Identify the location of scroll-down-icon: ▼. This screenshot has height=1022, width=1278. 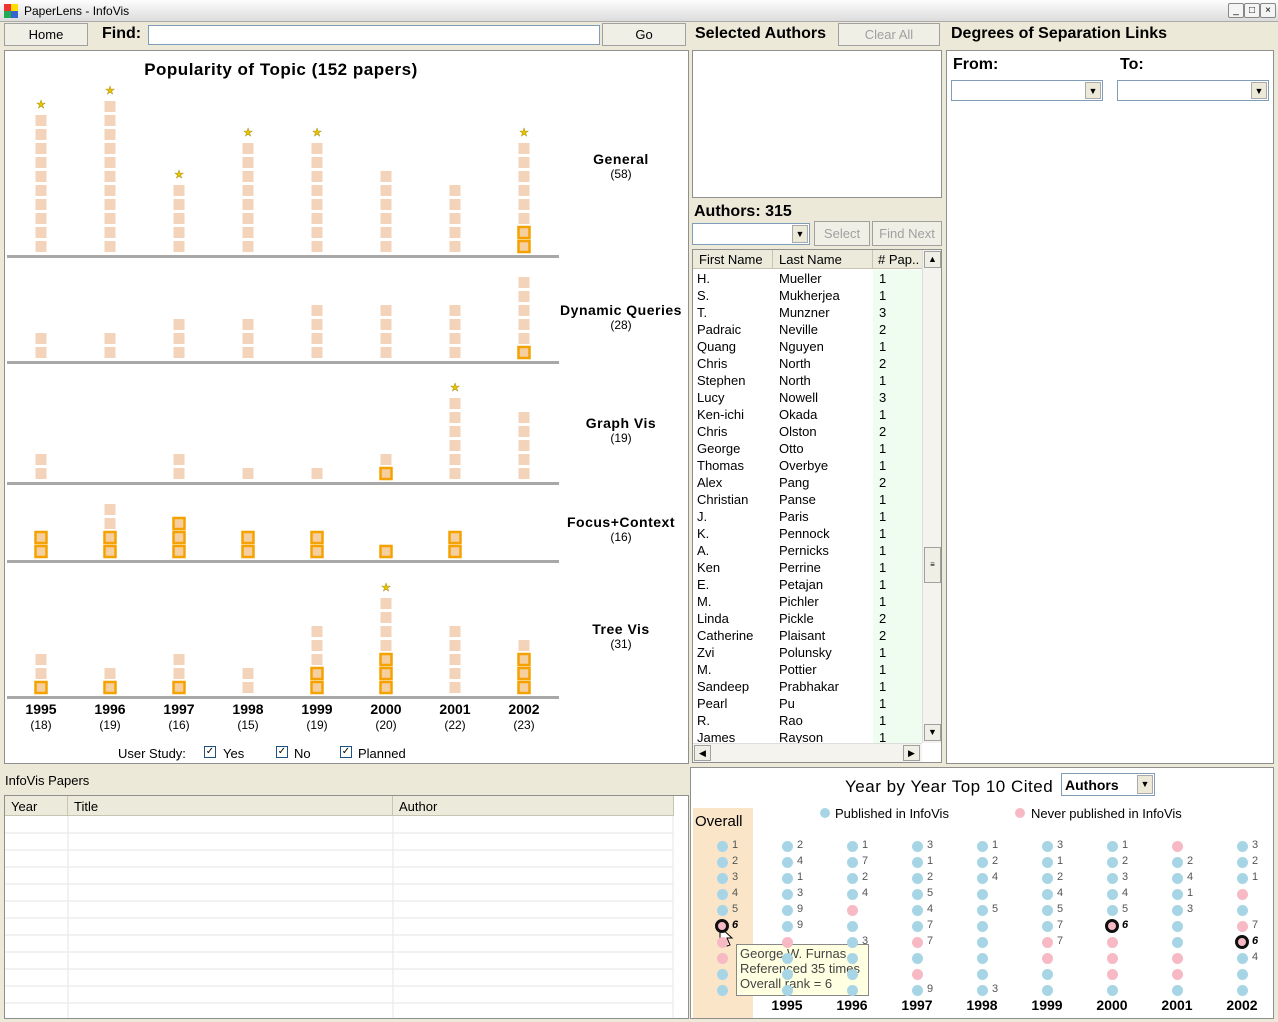
(932, 732).